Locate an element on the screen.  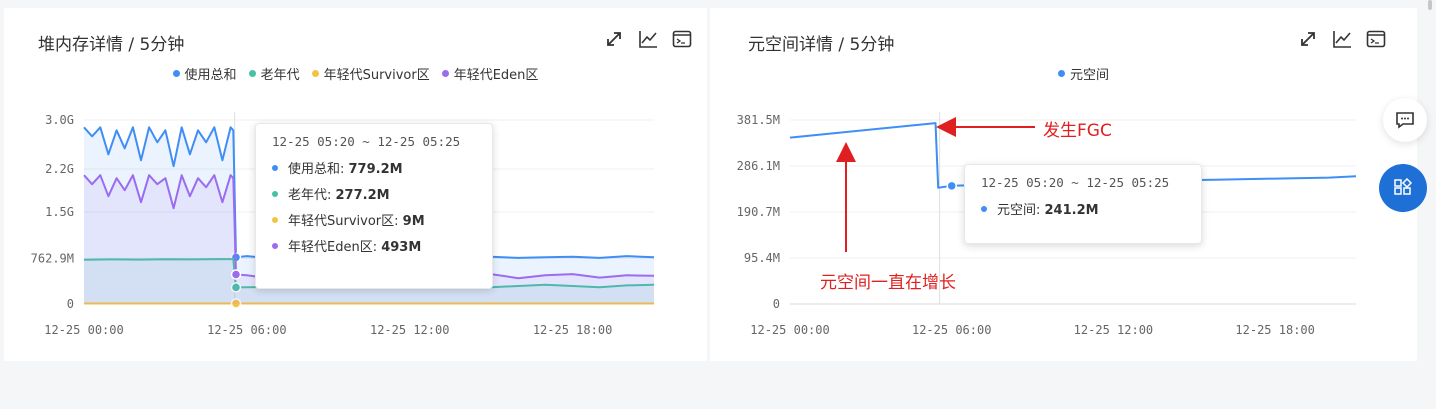
annotation-arrows is located at coordinates (935, 184).